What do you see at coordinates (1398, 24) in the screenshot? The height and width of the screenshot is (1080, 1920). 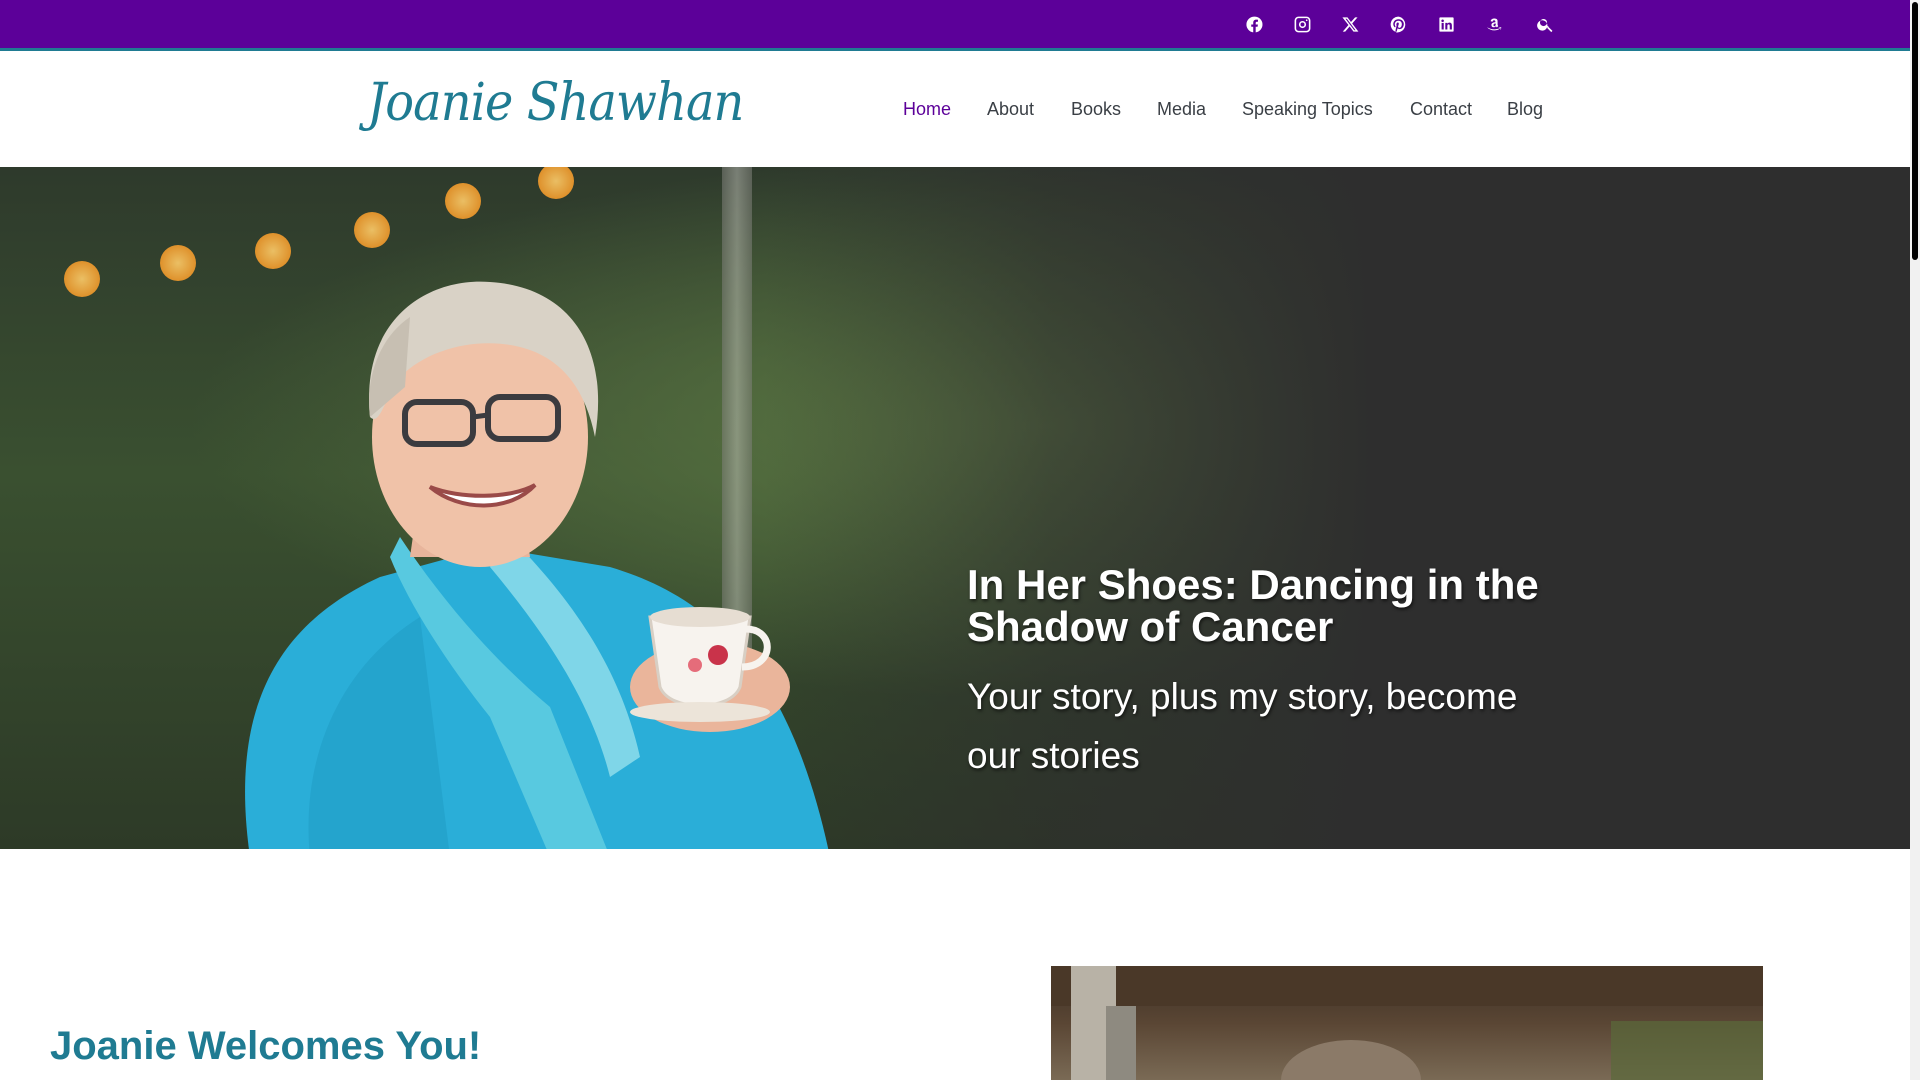 I see `pinterest-icon` at bounding box center [1398, 24].